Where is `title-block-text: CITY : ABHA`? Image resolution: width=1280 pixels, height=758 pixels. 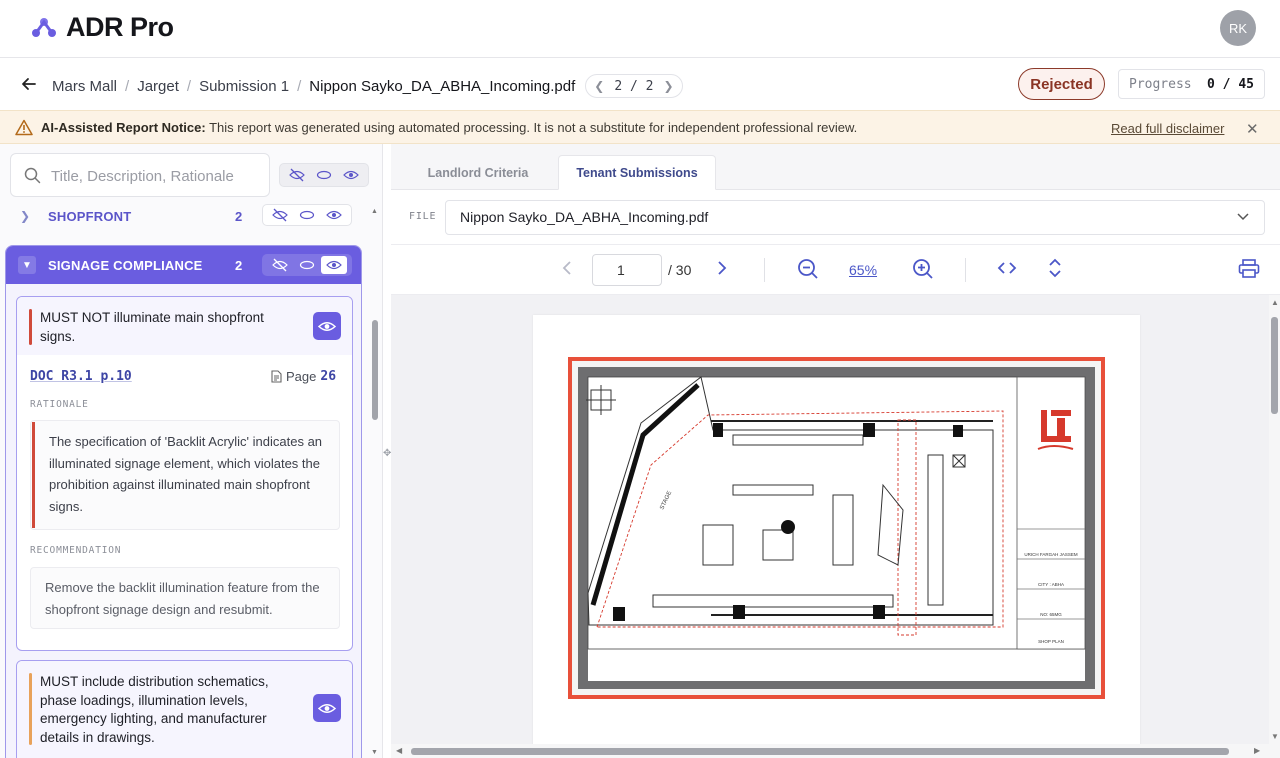
title-block-text: CITY : ABHA is located at coordinates (1051, 584).